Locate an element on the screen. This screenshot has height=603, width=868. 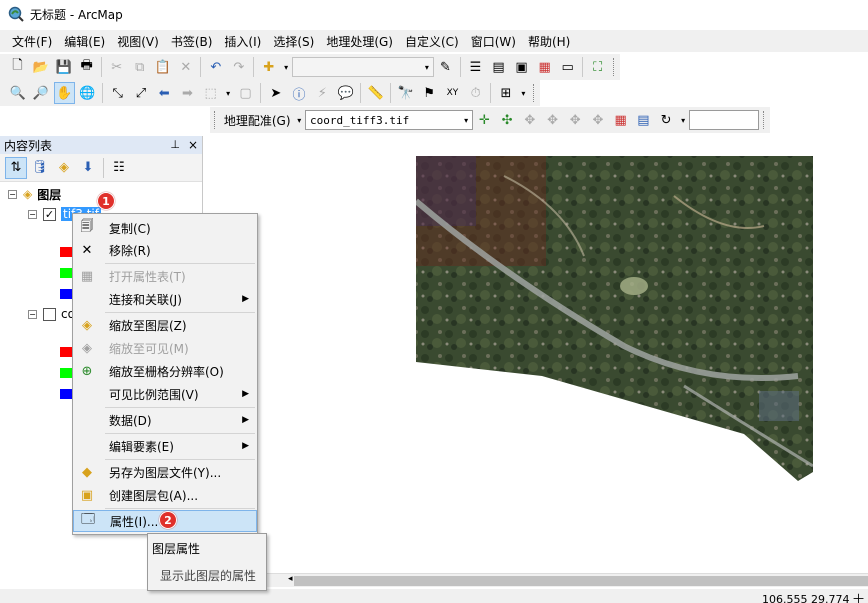
editor-toolbar-icon: ✎ is located at coordinates (445, 67).